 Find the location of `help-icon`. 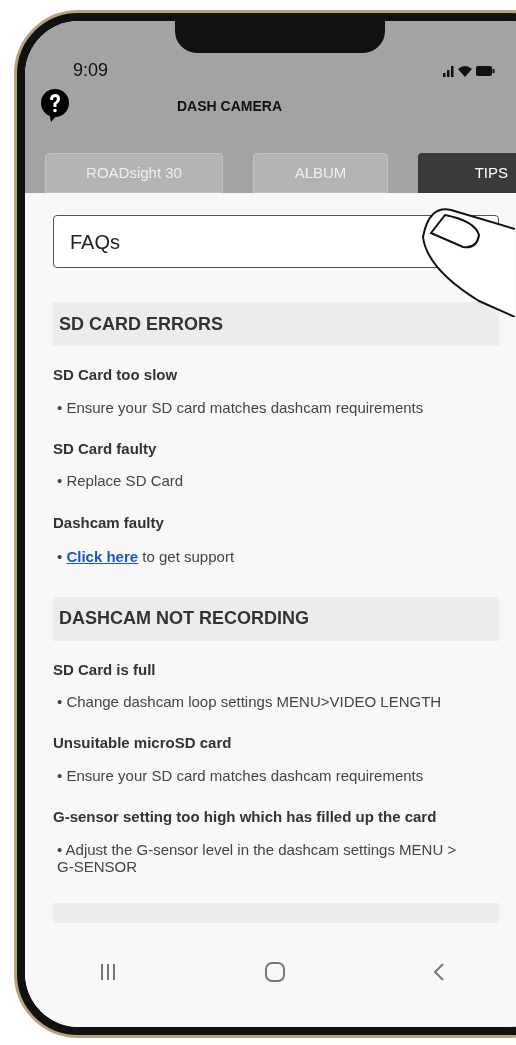

help-icon is located at coordinates (55, 106).